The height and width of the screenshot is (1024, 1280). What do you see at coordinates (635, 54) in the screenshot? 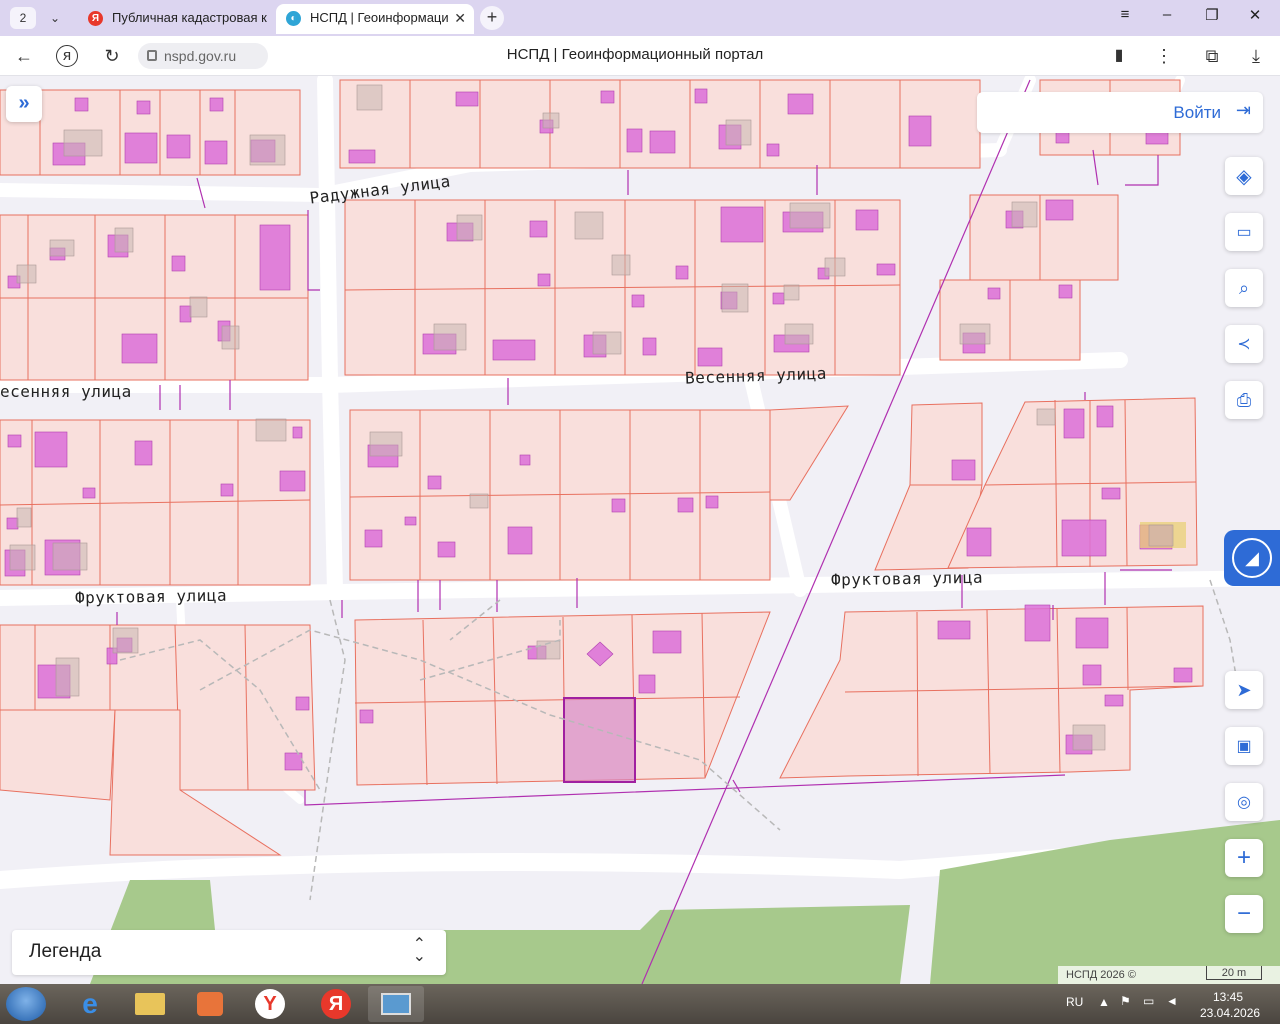
I see `page-title: НСПД | Геоинформационный портал` at bounding box center [635, 54].